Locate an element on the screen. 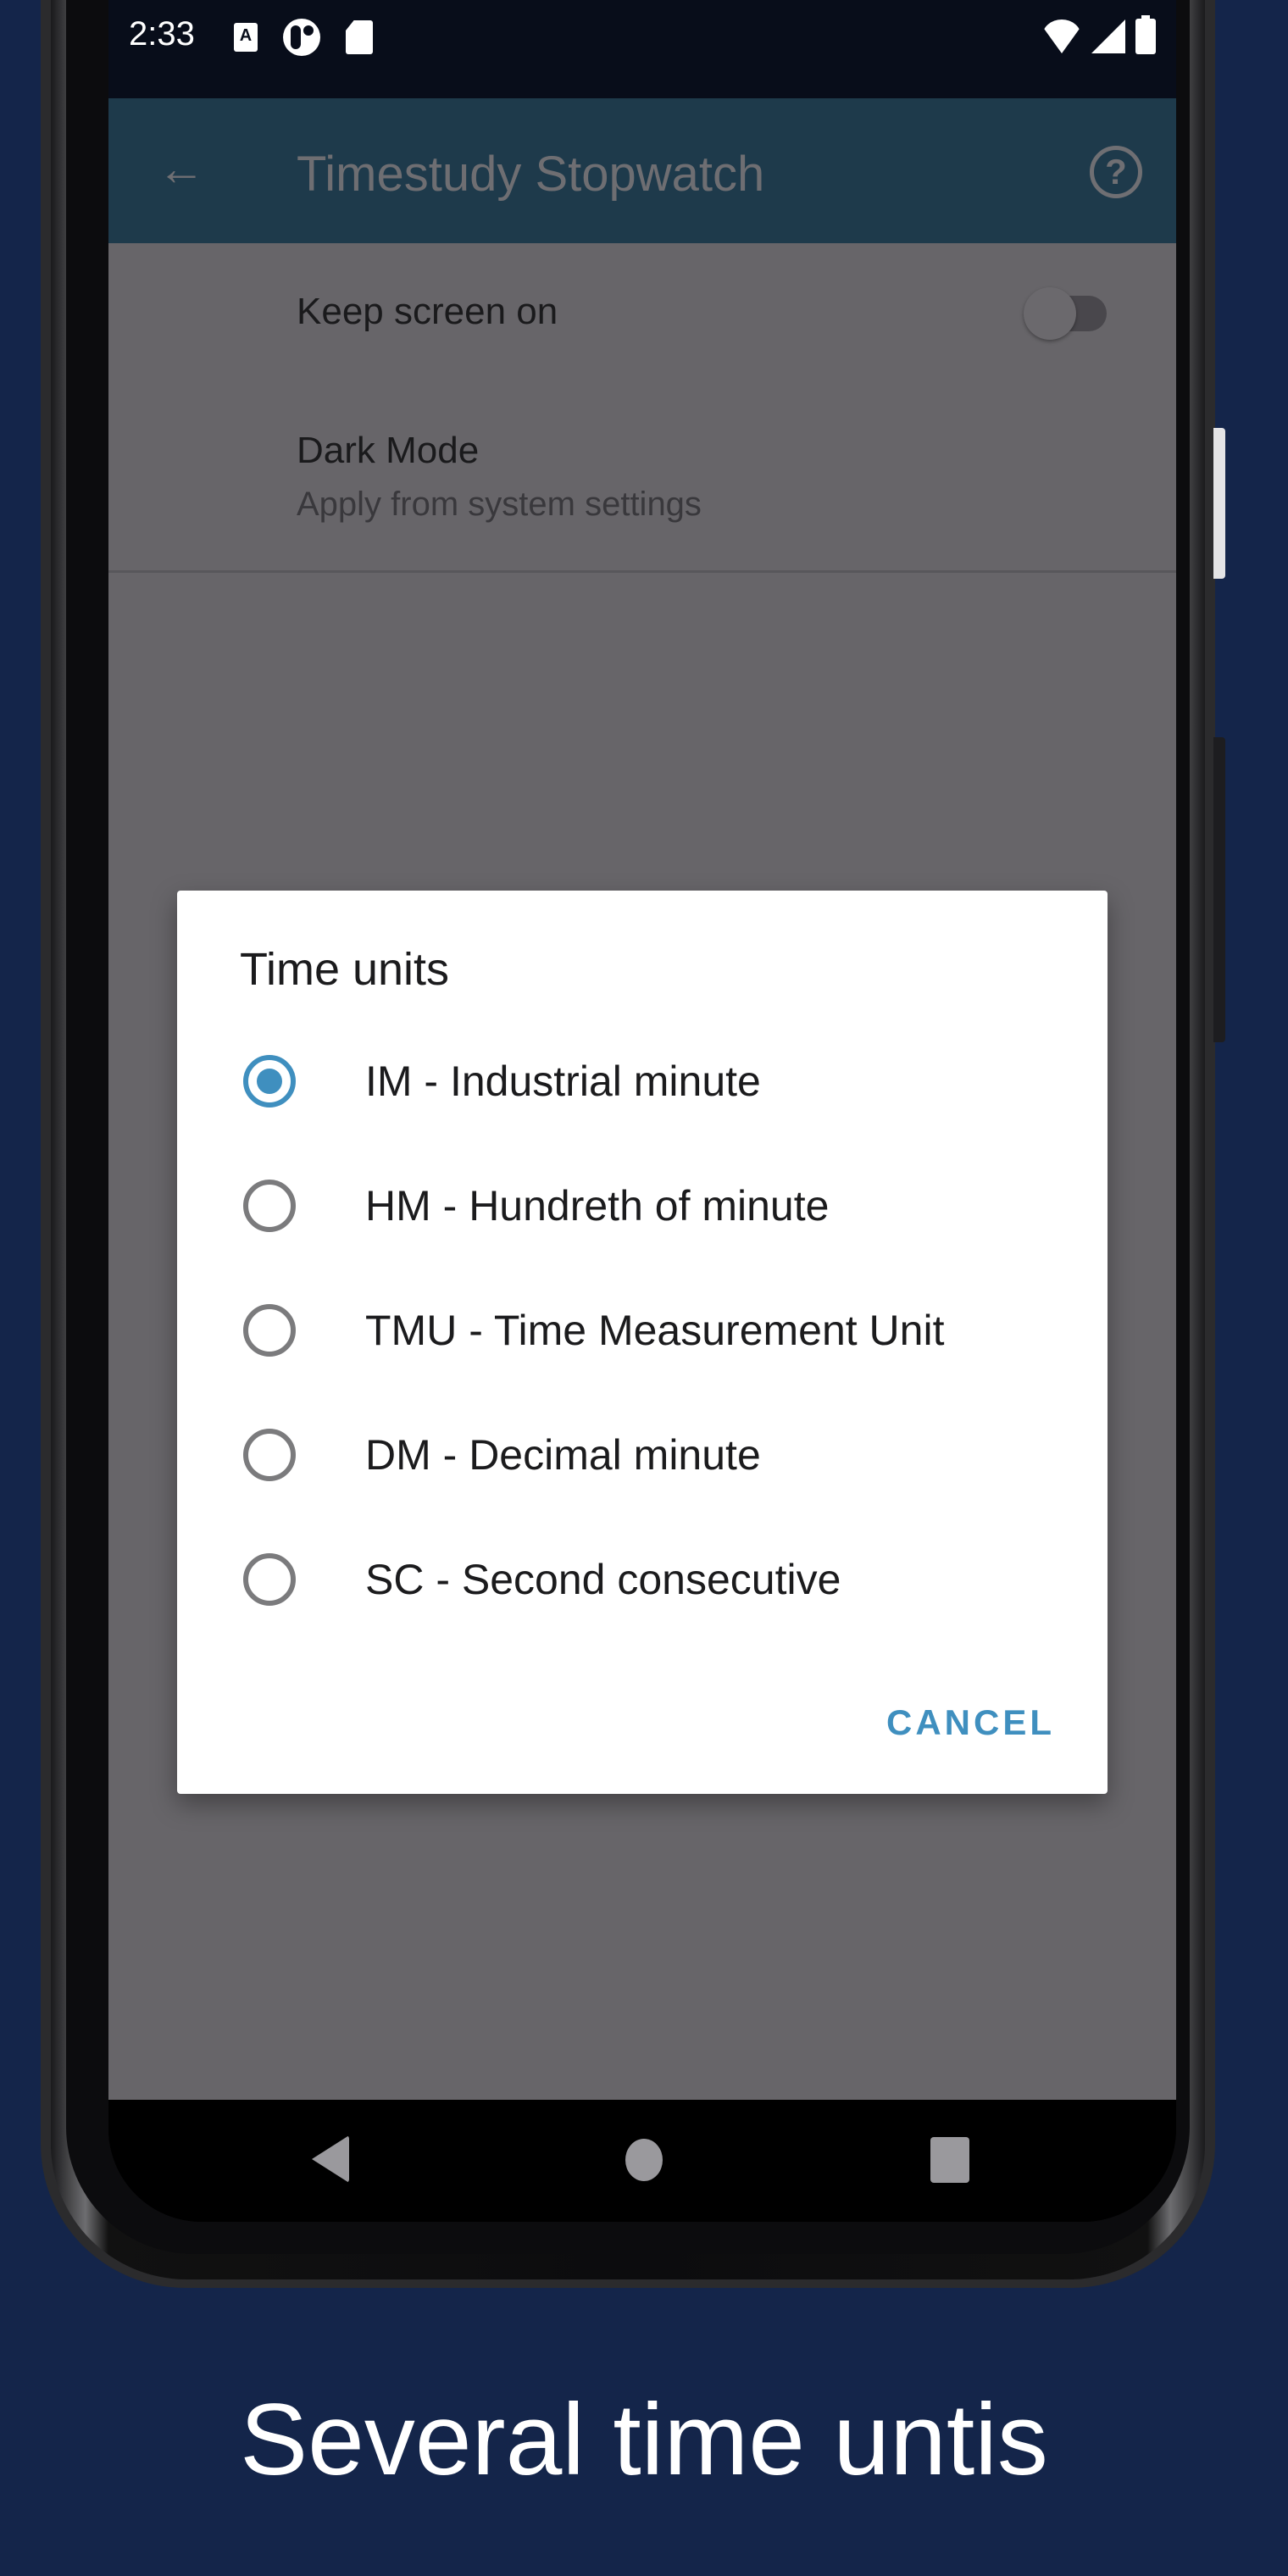  navigation-bar is located at coordinates (642, 2161).